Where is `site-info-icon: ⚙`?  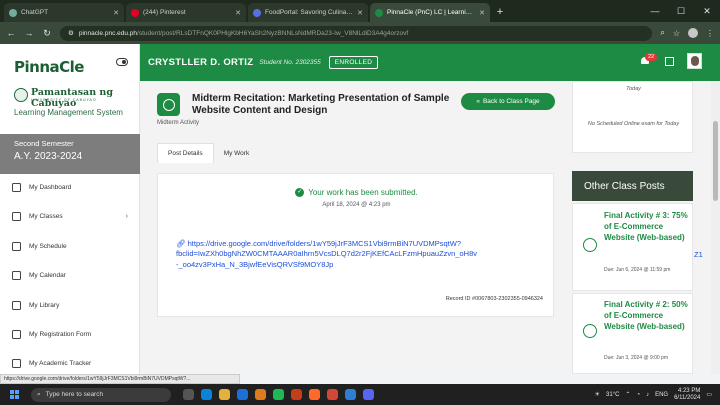 site-info-icon: ⚙ is located at coordinates (71, 33).